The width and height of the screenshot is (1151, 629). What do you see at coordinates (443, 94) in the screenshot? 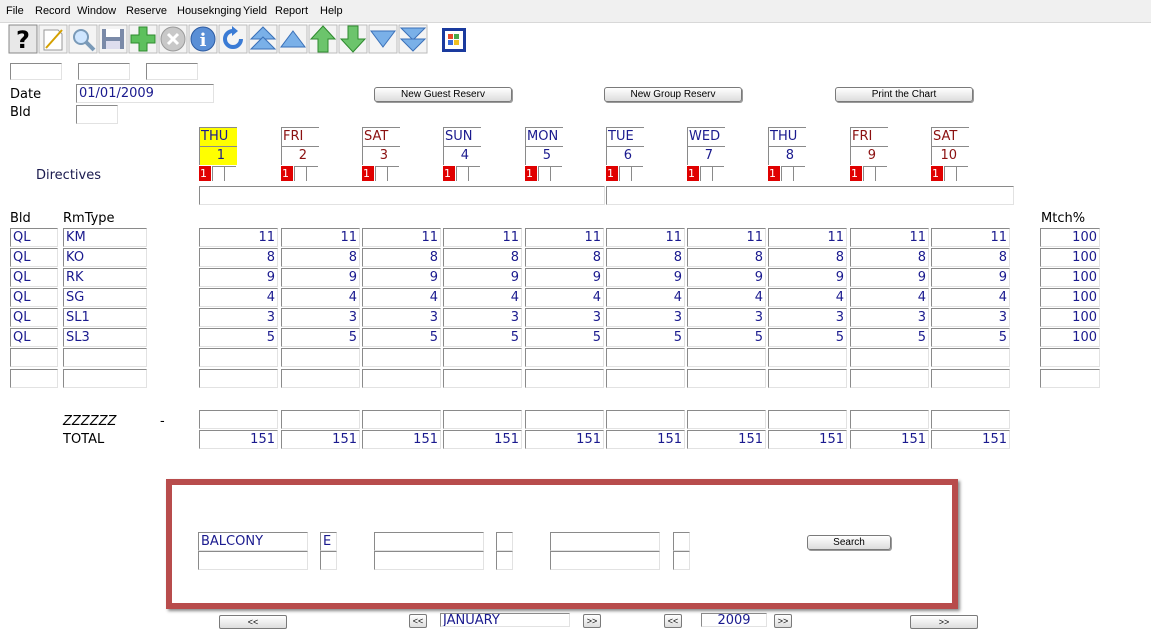
I see `new-guest-reserv-button: New Guest Reserv` at bounding box center [443, 94].